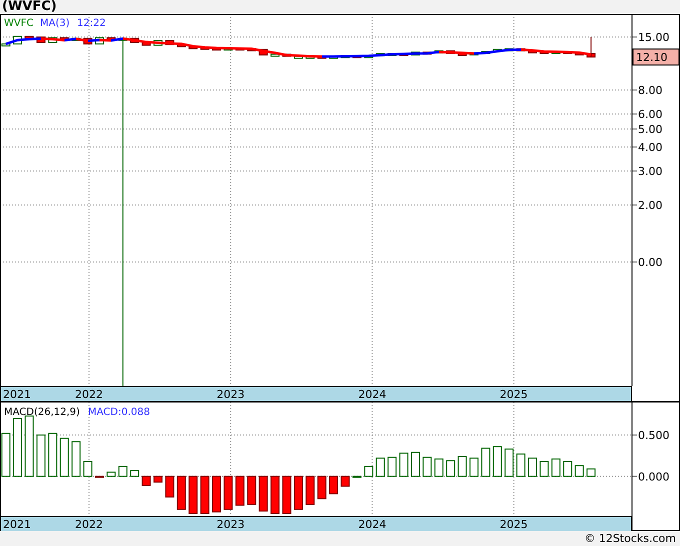  I want to click on price-scale-label: 4.00, so click(650, 147).